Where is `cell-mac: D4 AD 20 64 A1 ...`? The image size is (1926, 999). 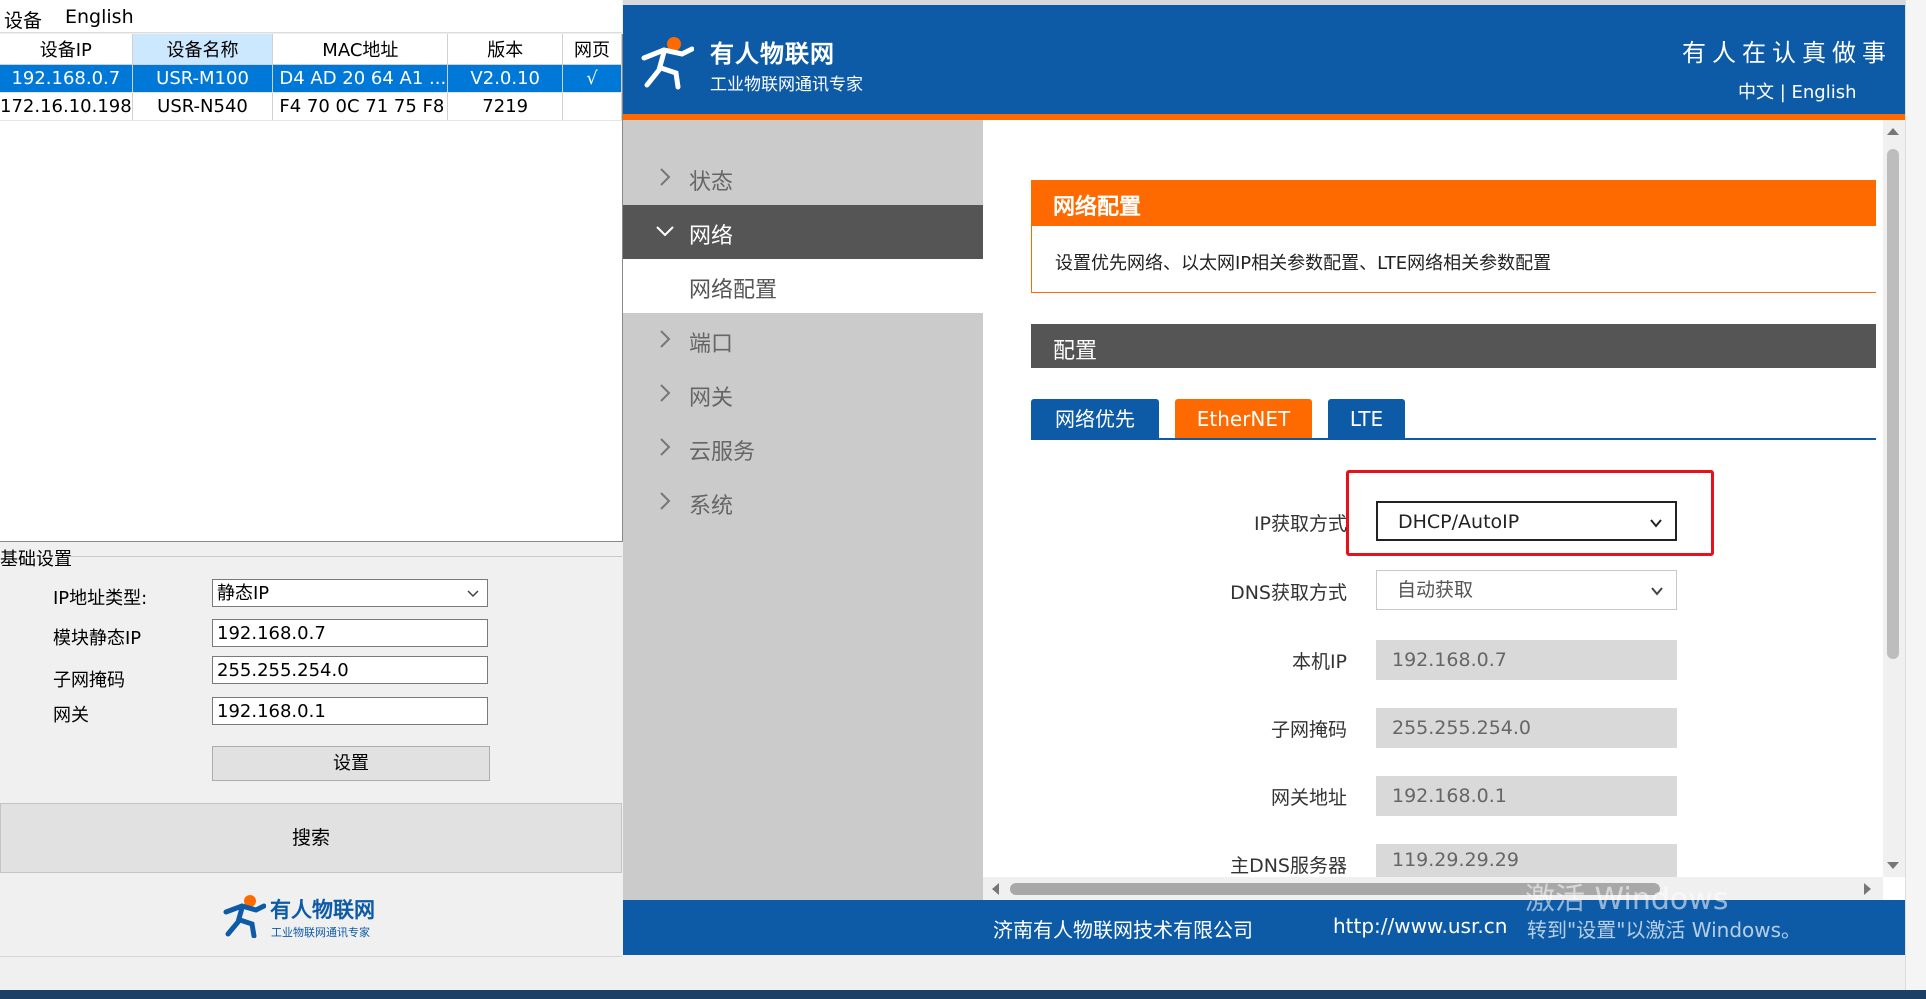 cell-mac: D4 AD 20 64 A1 ... is located at coordinates (360, 78).